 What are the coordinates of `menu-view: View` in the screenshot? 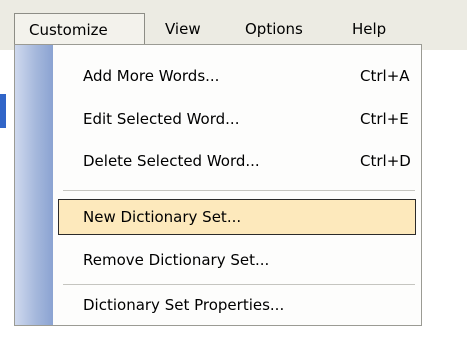 It's located at (183, 29).